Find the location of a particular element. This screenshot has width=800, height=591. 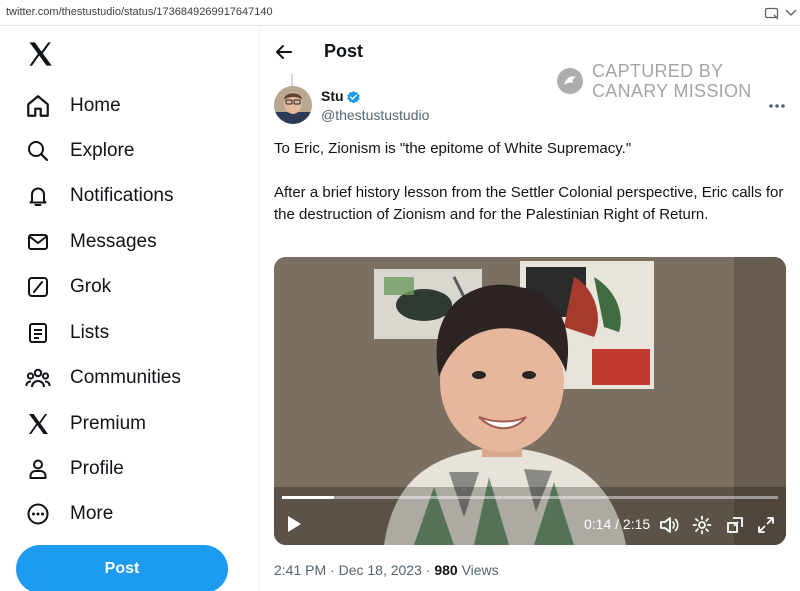

play-icon is located at coordinates (294, 524).